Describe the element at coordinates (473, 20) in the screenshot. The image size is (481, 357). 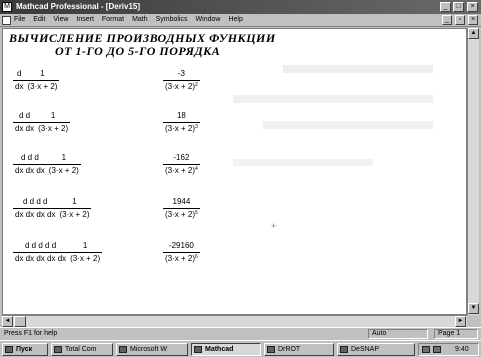
I see `doc-close-button: ×` at that location.